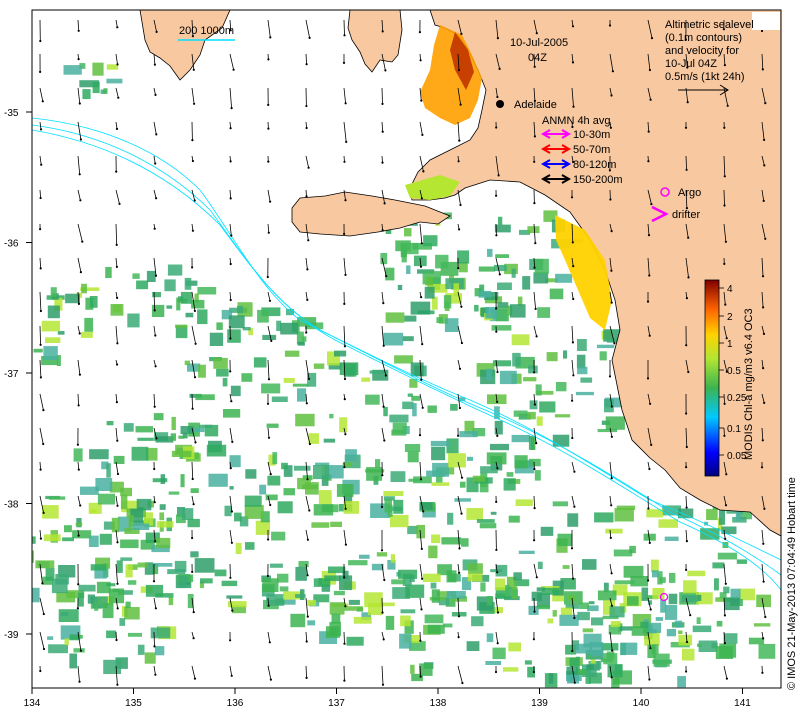 Image resolution: width=800 pixels, height=720 pixels. Describe the element at coordinates (591, 135) in the screenshot. I see `anmn-item-label: 10-30m` at that location.